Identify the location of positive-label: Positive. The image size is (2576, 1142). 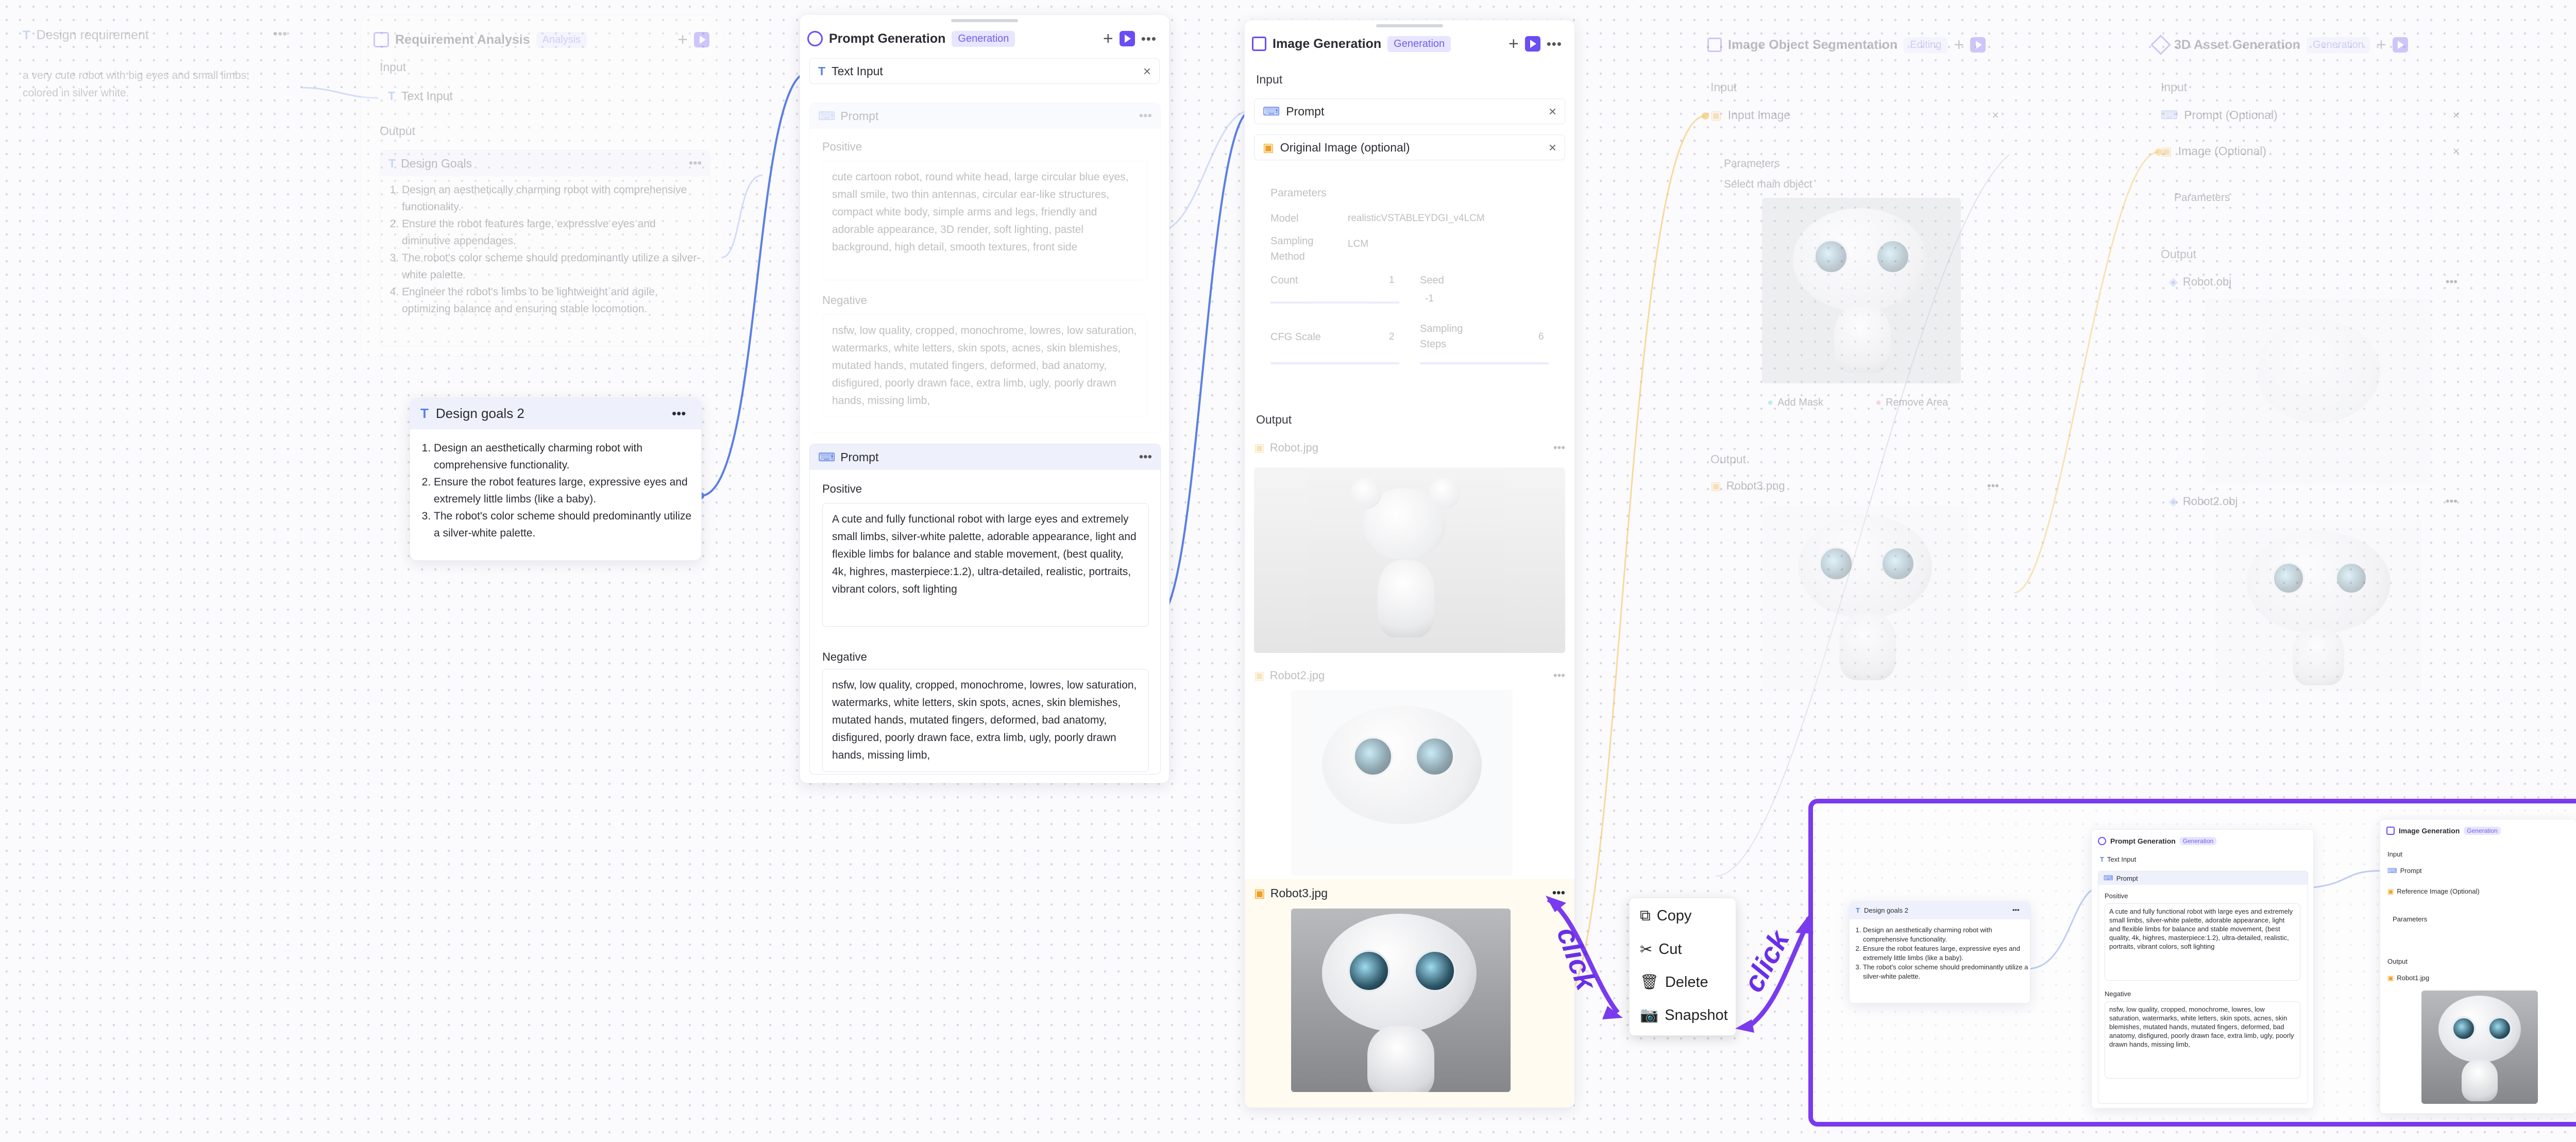
(2116, 896).